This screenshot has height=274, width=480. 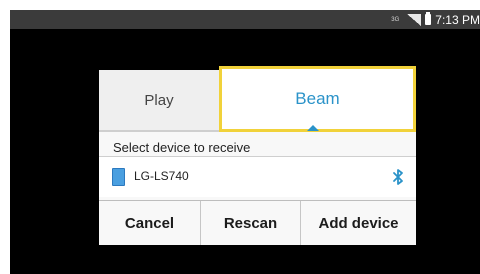 I want to click on bottom-bar, so click(x=245, y=263).